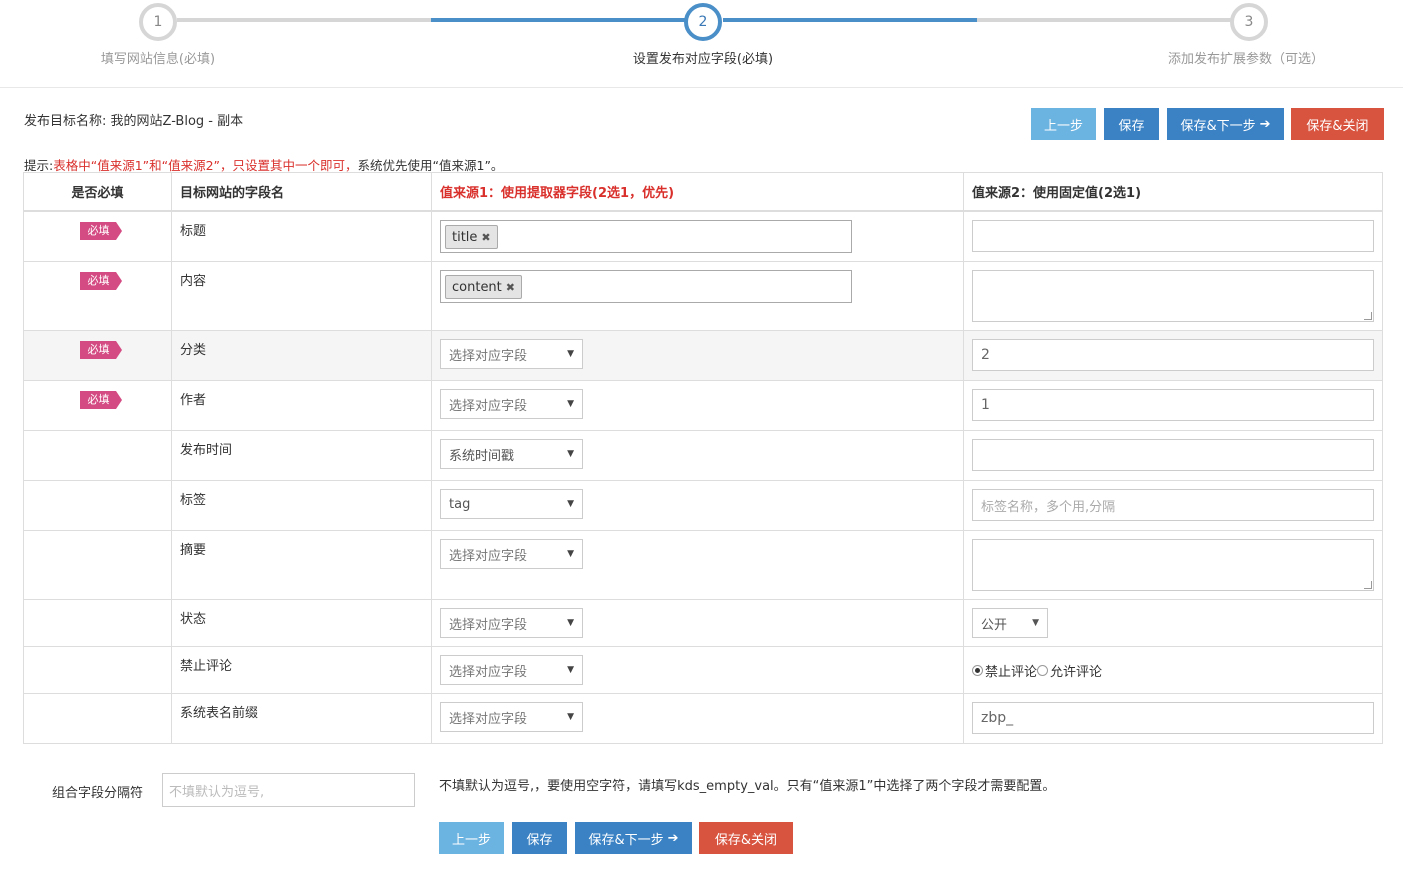 This screenshot has width=1403, height=870. I want to click on save-next-button-top: 保存&下一步 ➔, so click(1225, 124).